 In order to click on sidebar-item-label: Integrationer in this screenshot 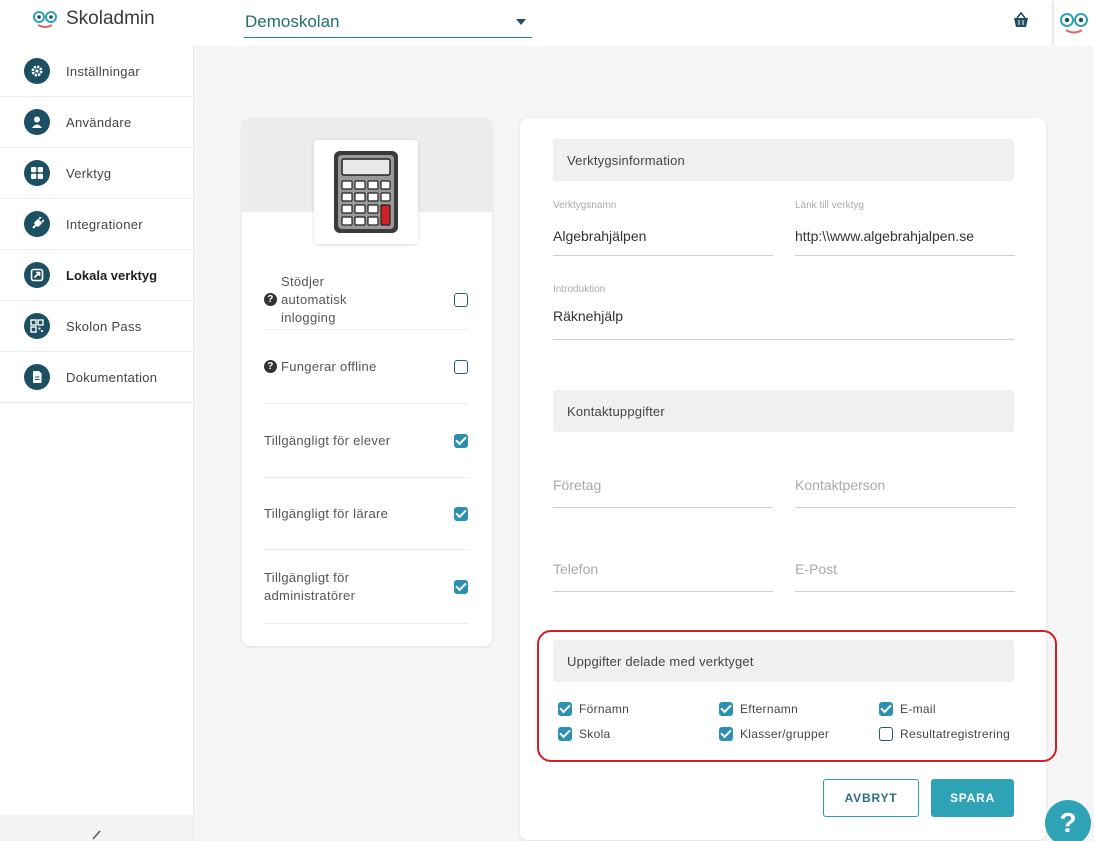, I will do `click(104, 224)`.